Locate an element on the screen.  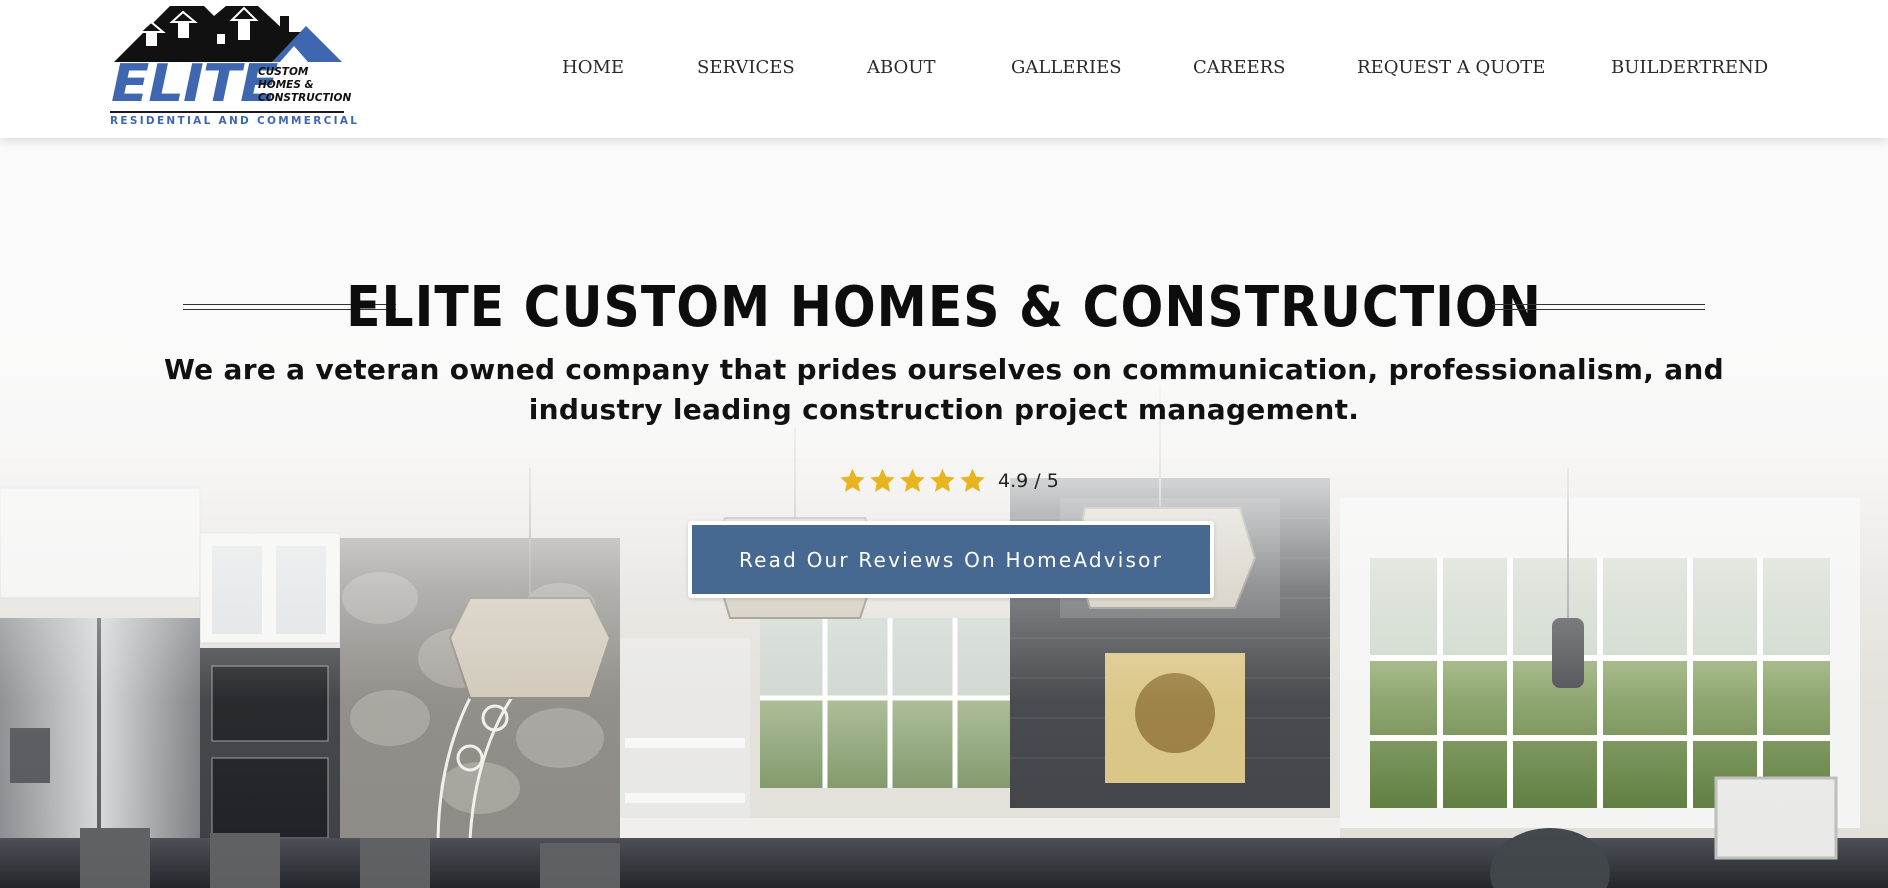
rating-value: 4.9 / 5 is located at coordinates (1028, 481).